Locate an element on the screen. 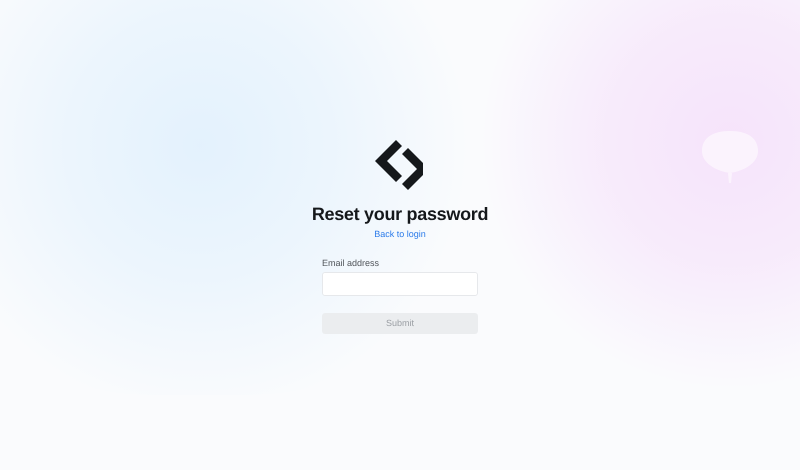  email-label: Email address is located at coordinates (351, 263).